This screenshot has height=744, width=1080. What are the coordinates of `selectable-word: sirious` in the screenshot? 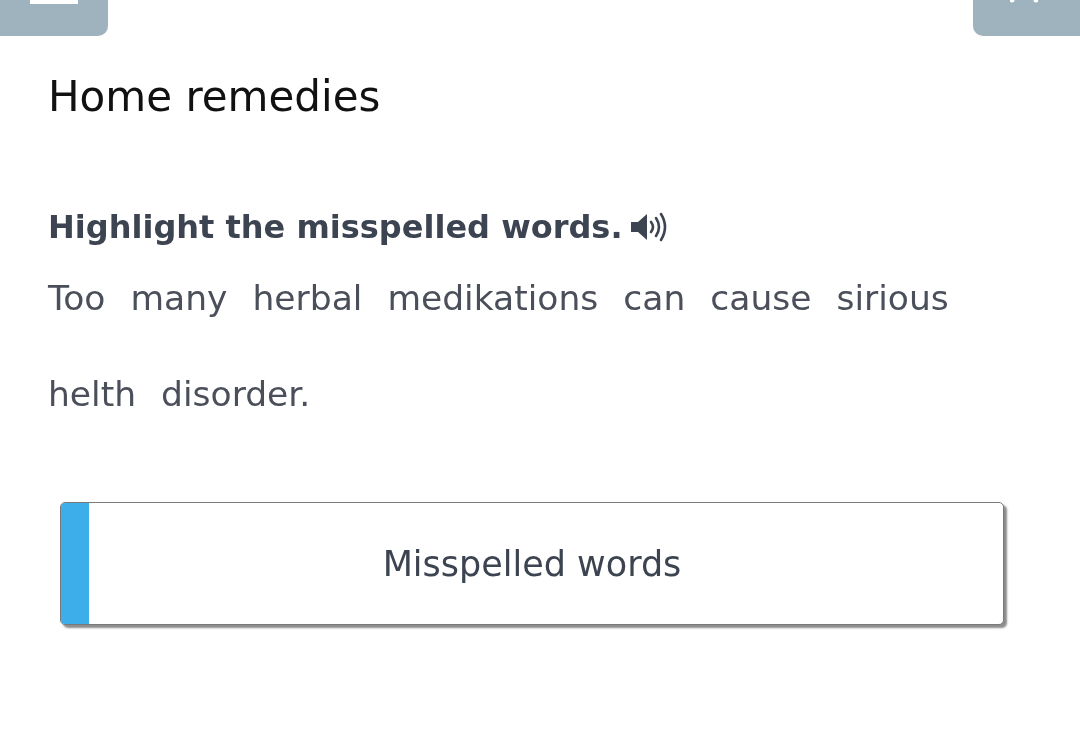 It's located at (892, 298).